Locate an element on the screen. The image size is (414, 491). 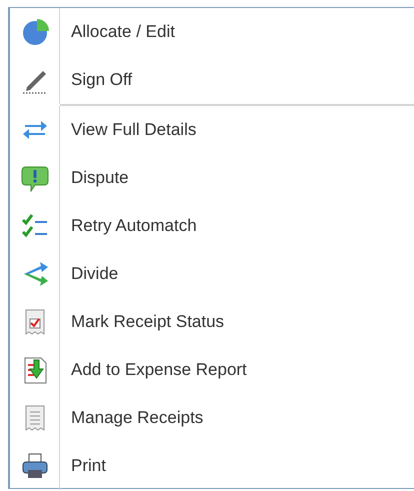
pie-chart-icon is located at coordinates (34, 32).